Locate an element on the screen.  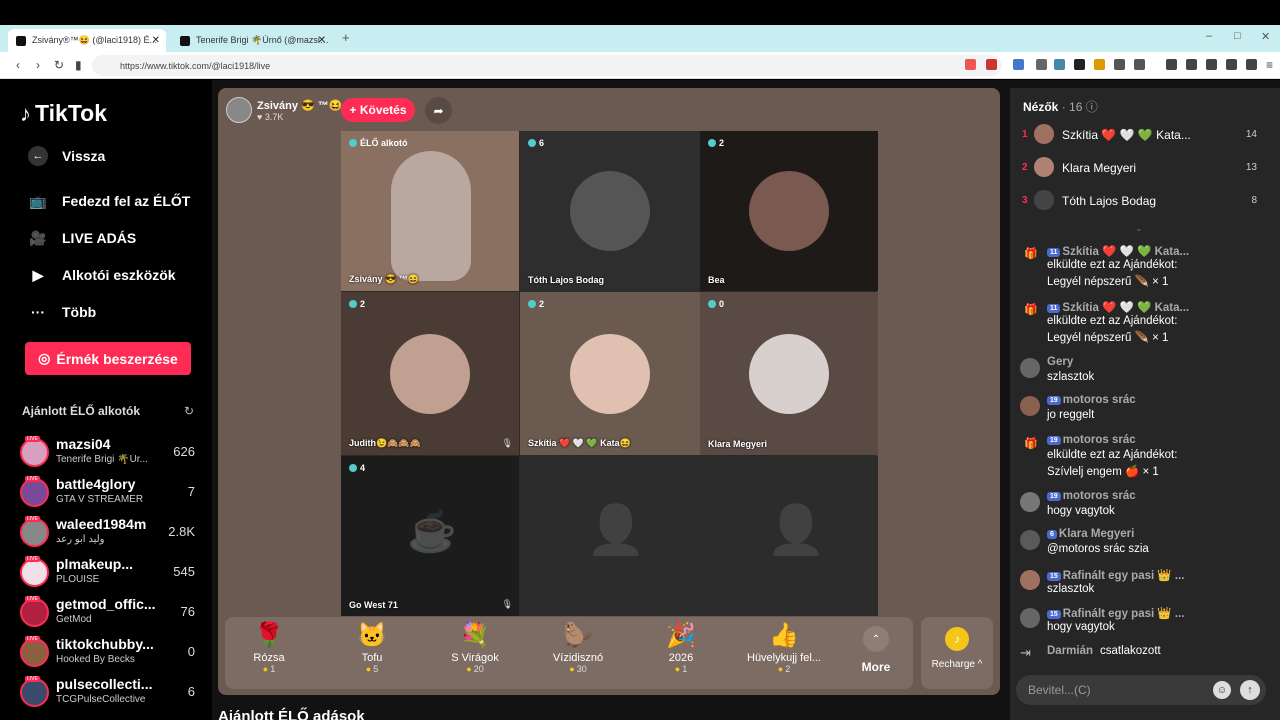
gift-item: 💐 S Virágok20 is located at coordinates (475, 653).